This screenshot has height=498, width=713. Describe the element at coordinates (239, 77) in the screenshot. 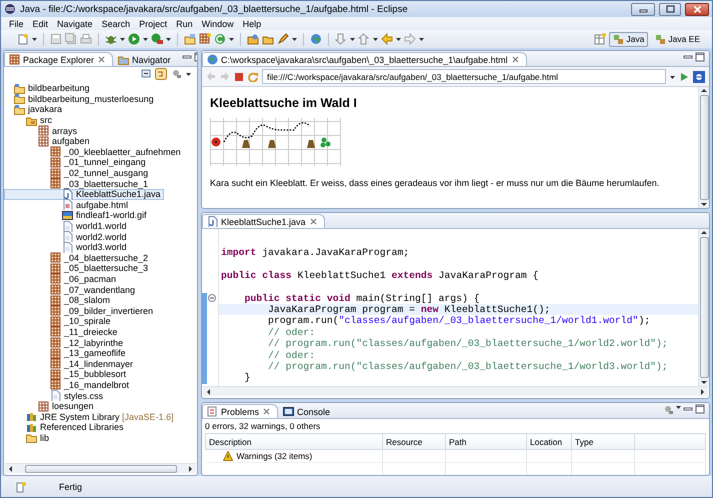

I see `stop-icon` at that location.